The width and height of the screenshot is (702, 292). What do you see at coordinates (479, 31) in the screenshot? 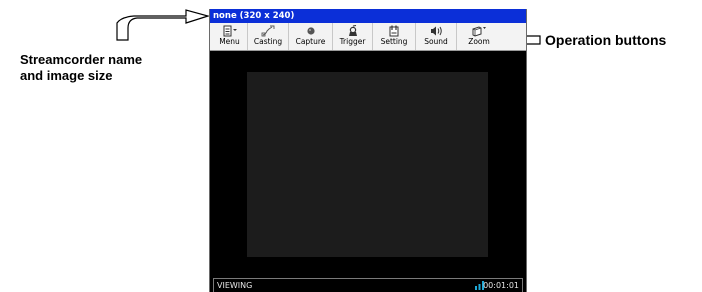
I see `zoom-icon` at bounding box center [479, 31].